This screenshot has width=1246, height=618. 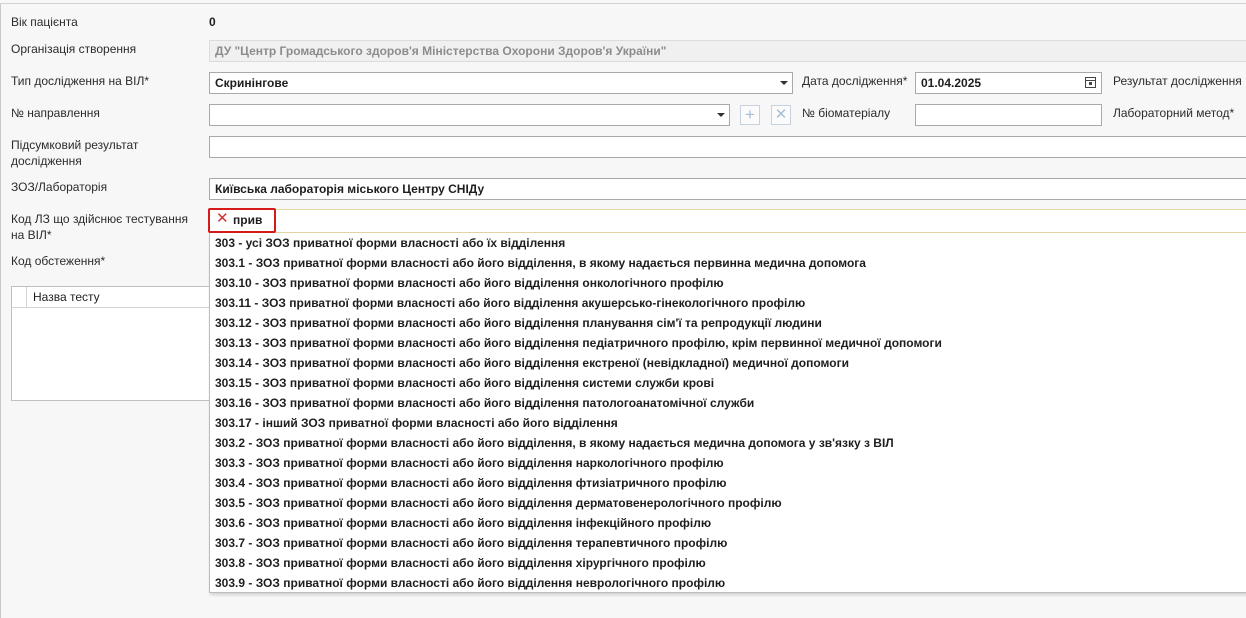 What do you see at coordinates (55, 113) in the screenshot?
I see `referral-no-label: № направлення` at bounding box center [55, 113].